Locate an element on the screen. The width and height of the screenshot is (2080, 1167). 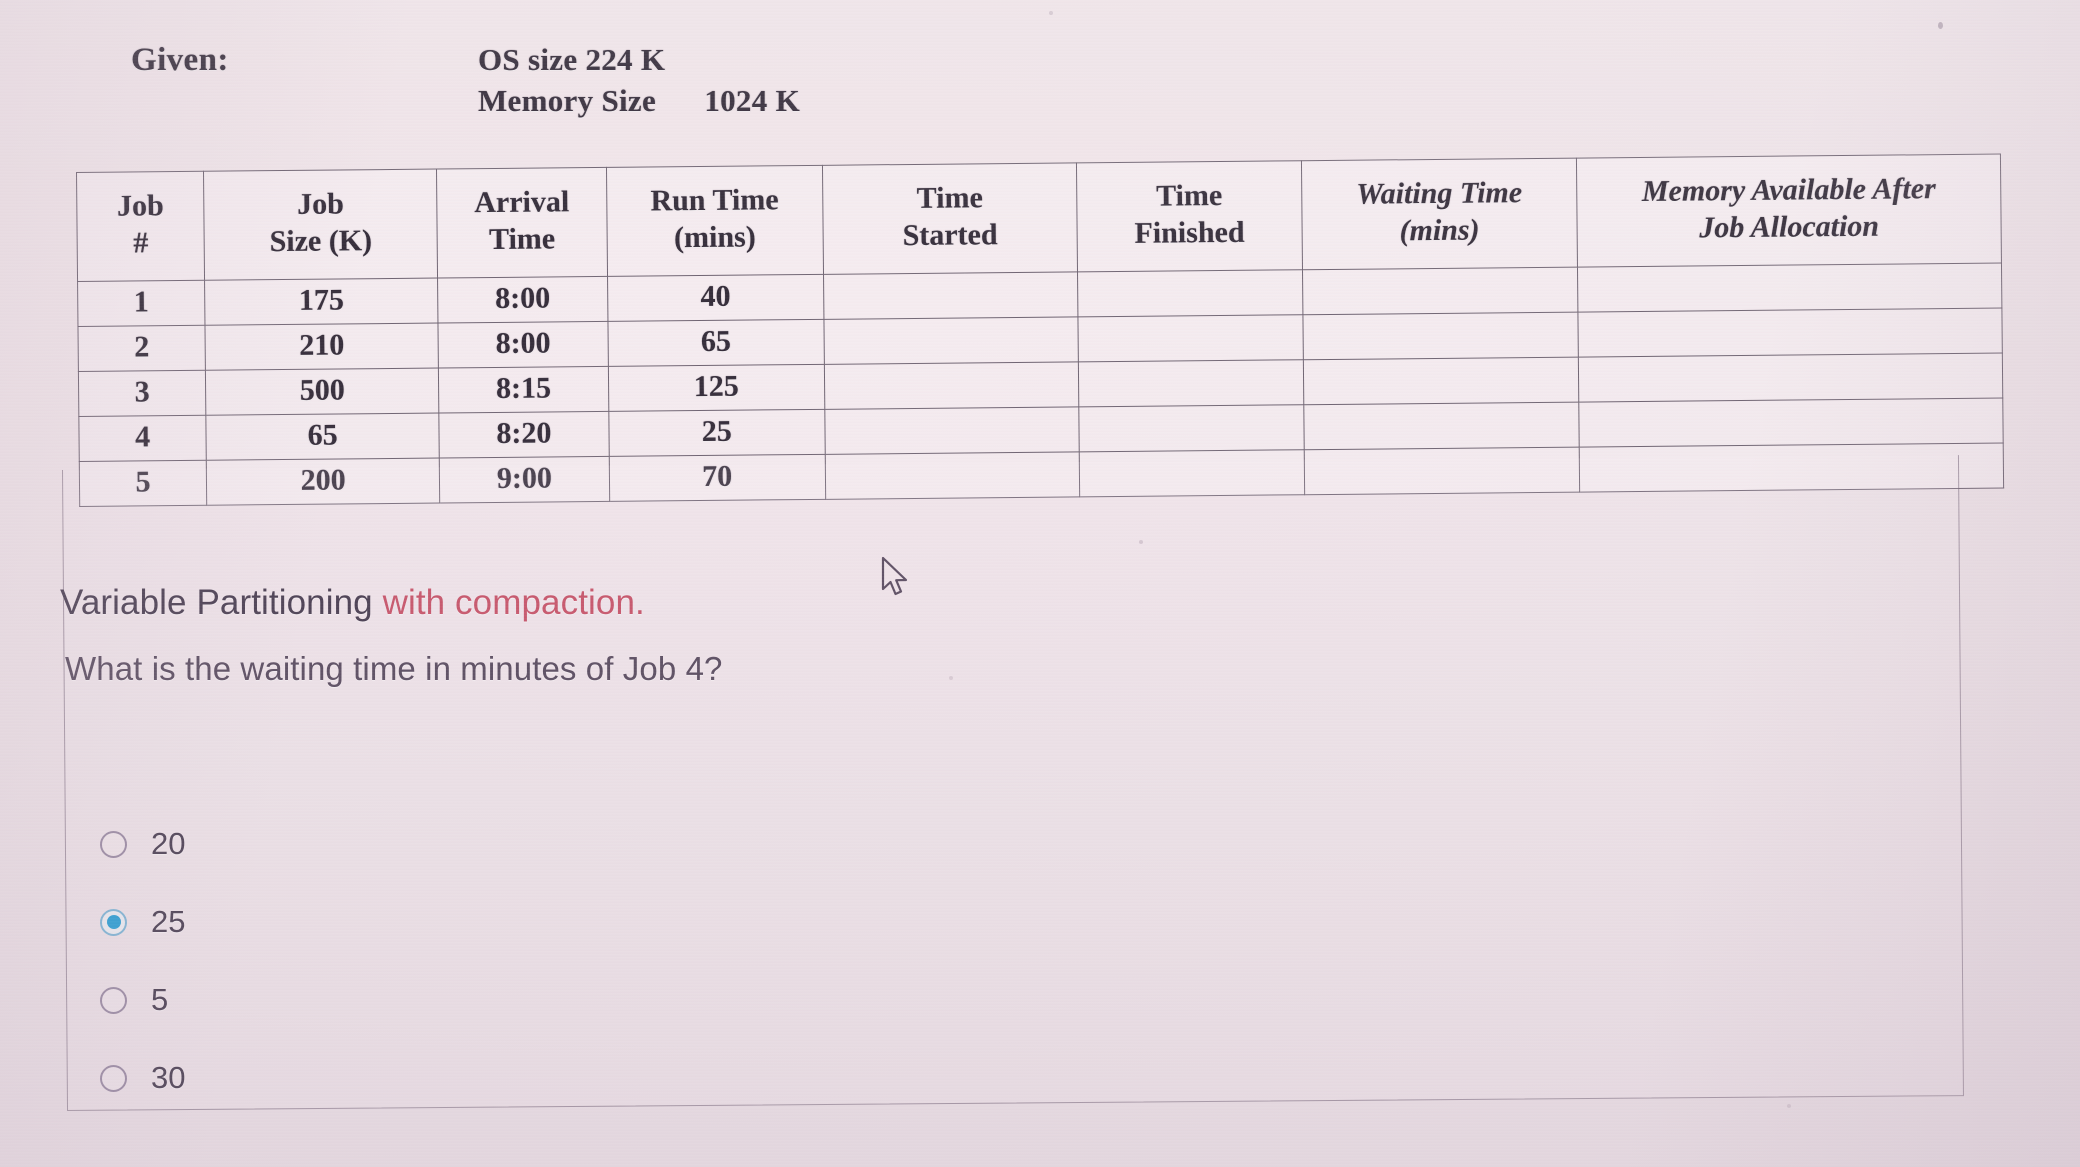
cell-arrival-time: 8:15 is located at coordinates (523, 390).